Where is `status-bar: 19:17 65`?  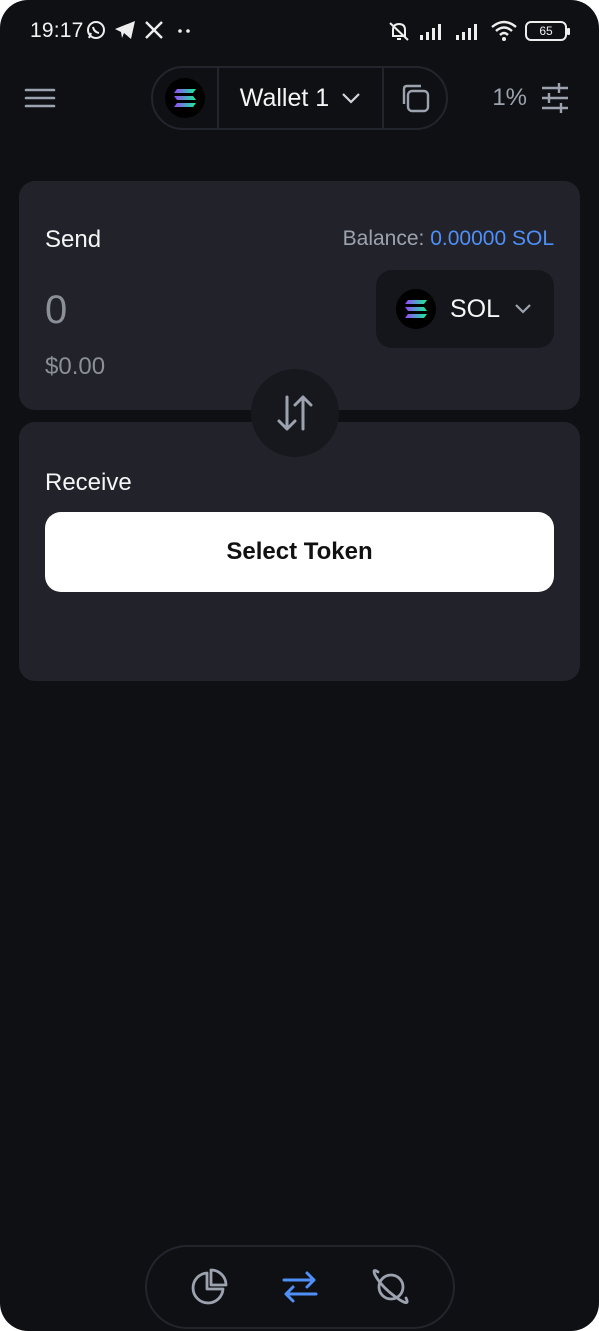 status-bar: 19:17 65 is located at coordinates (299, 31).